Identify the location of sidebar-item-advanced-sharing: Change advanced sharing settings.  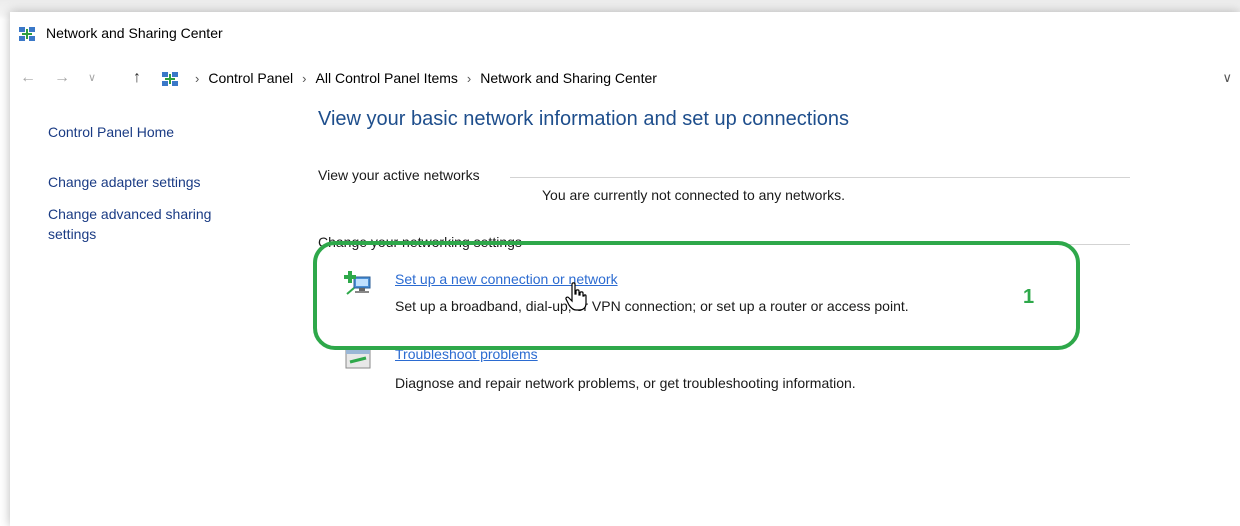
(148, 224).